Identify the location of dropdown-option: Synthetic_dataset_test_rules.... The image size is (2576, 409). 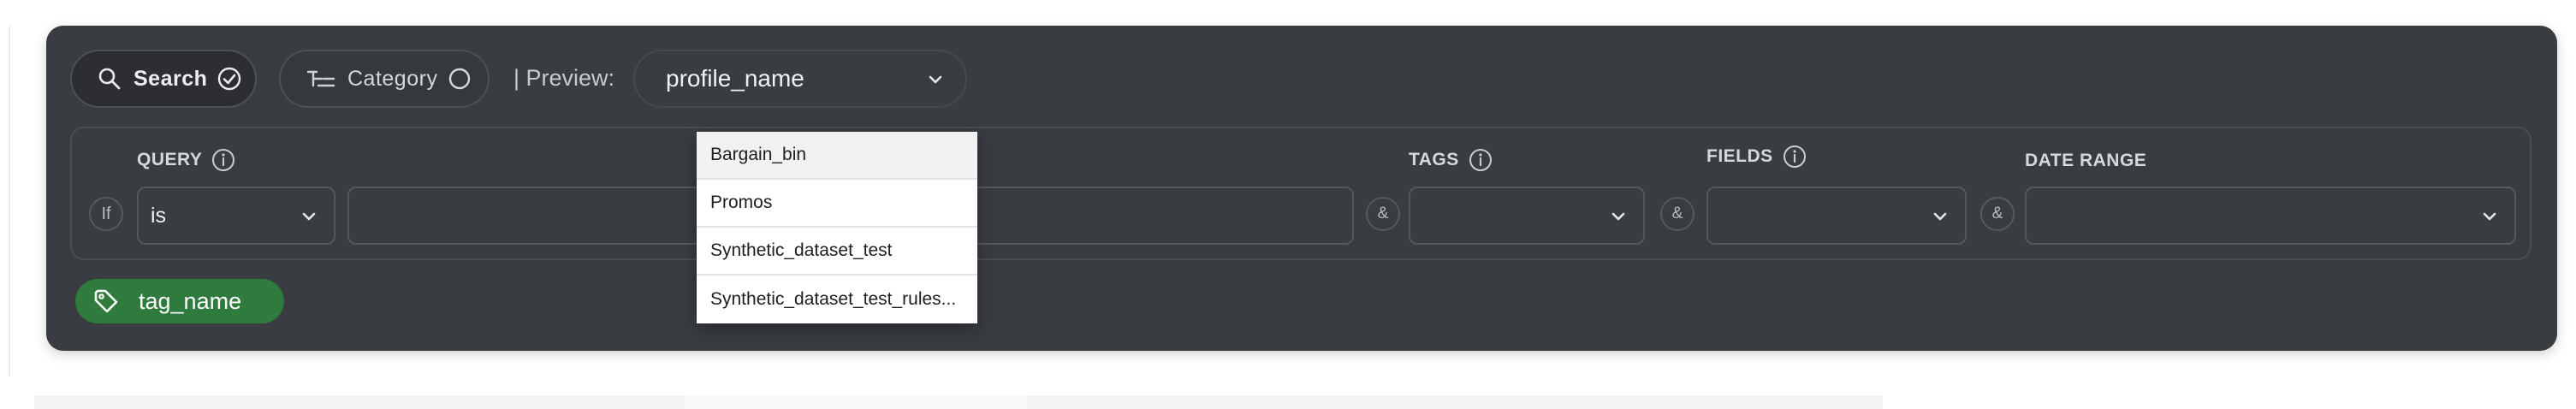
(837, 299).